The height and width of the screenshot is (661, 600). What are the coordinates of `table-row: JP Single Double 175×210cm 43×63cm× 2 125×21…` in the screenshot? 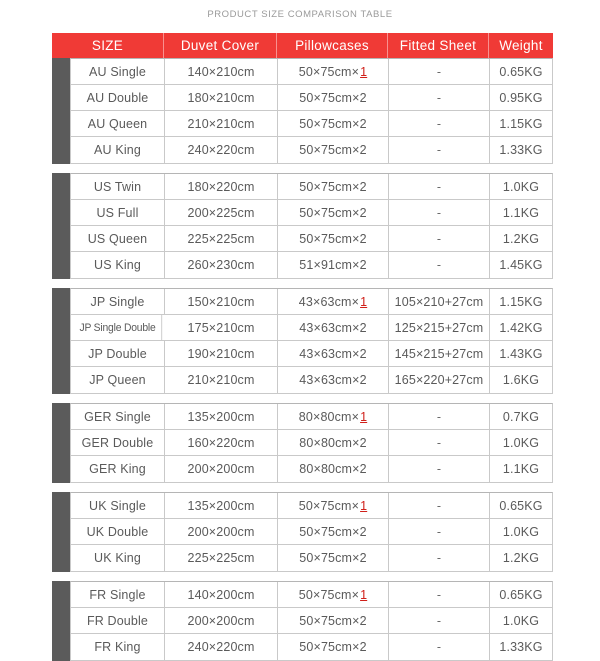 It's located at (311, 328).